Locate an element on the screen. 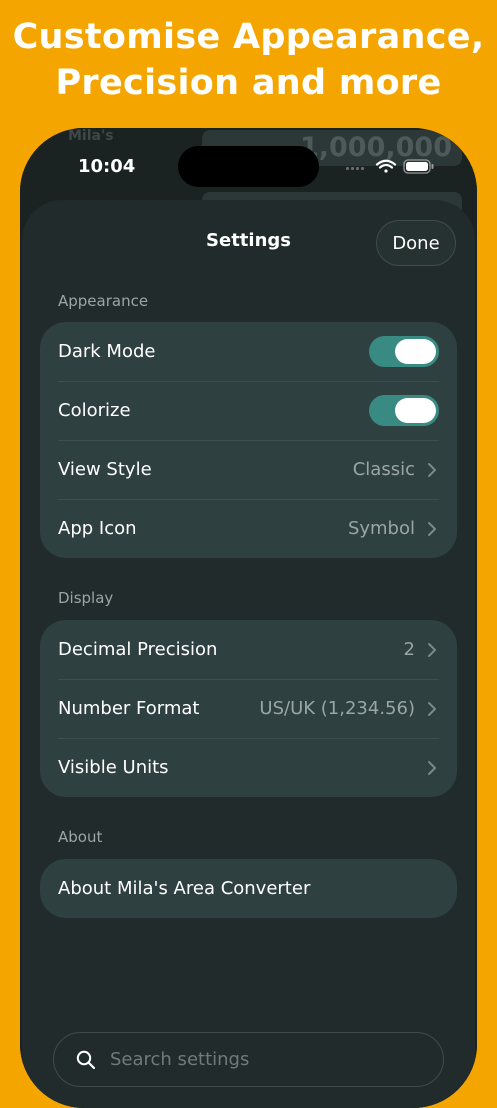 This screenshot has width=497, height=1108. section-label-about: About is located at coordinates (80, 837).